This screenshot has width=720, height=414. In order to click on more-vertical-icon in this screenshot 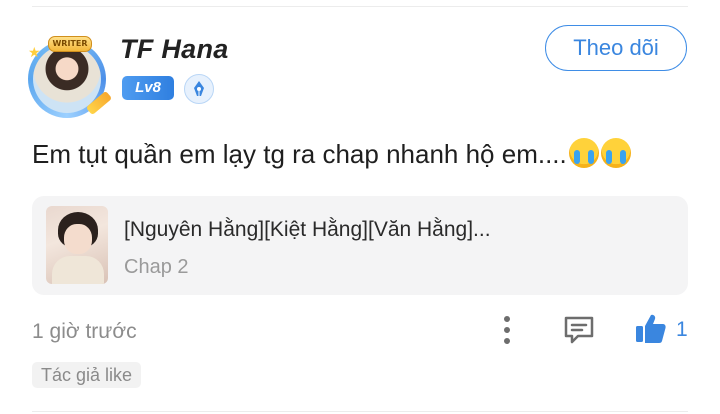, I will do `click(507, 330)`.